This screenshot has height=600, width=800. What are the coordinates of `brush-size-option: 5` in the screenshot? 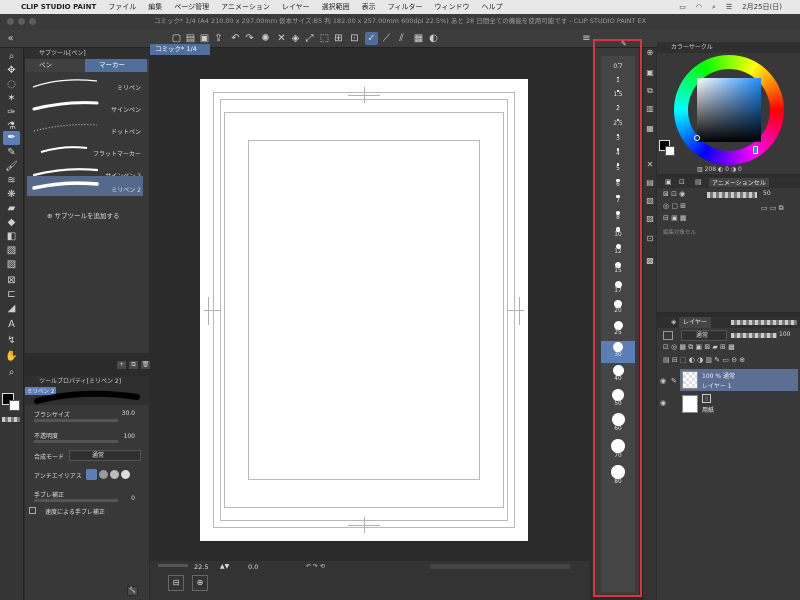 It's located at (618, 169).